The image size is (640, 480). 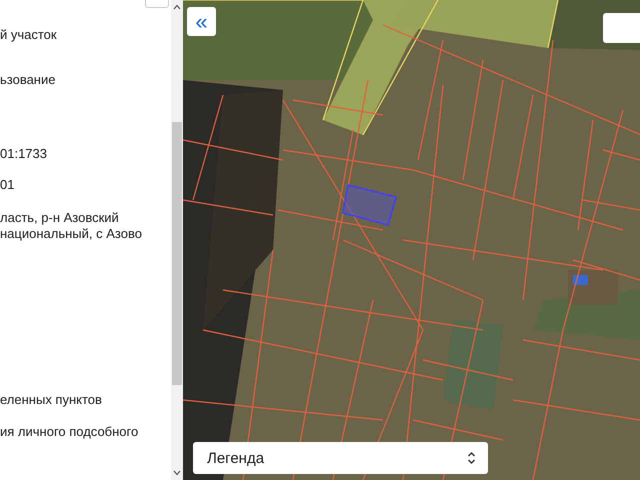 What do you see at coordinates (235, 458) in the screenshot?
I see `select-value: Легенда` at bounding box center [235, 458].